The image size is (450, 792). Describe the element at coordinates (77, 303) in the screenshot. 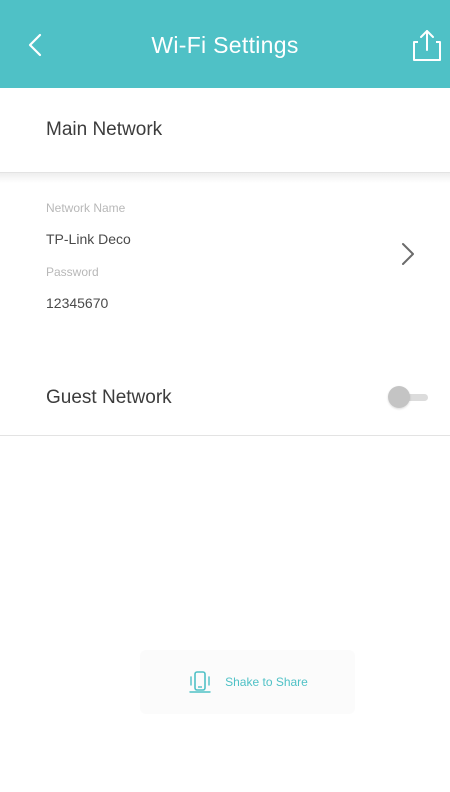

I see `password-value: 12345670` at that location.